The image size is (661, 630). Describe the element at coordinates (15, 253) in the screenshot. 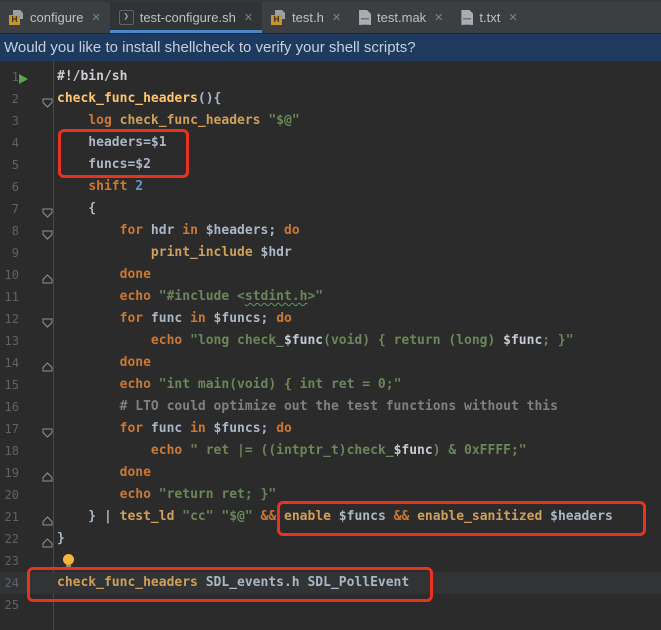

I see `line-number: 9` at that location.